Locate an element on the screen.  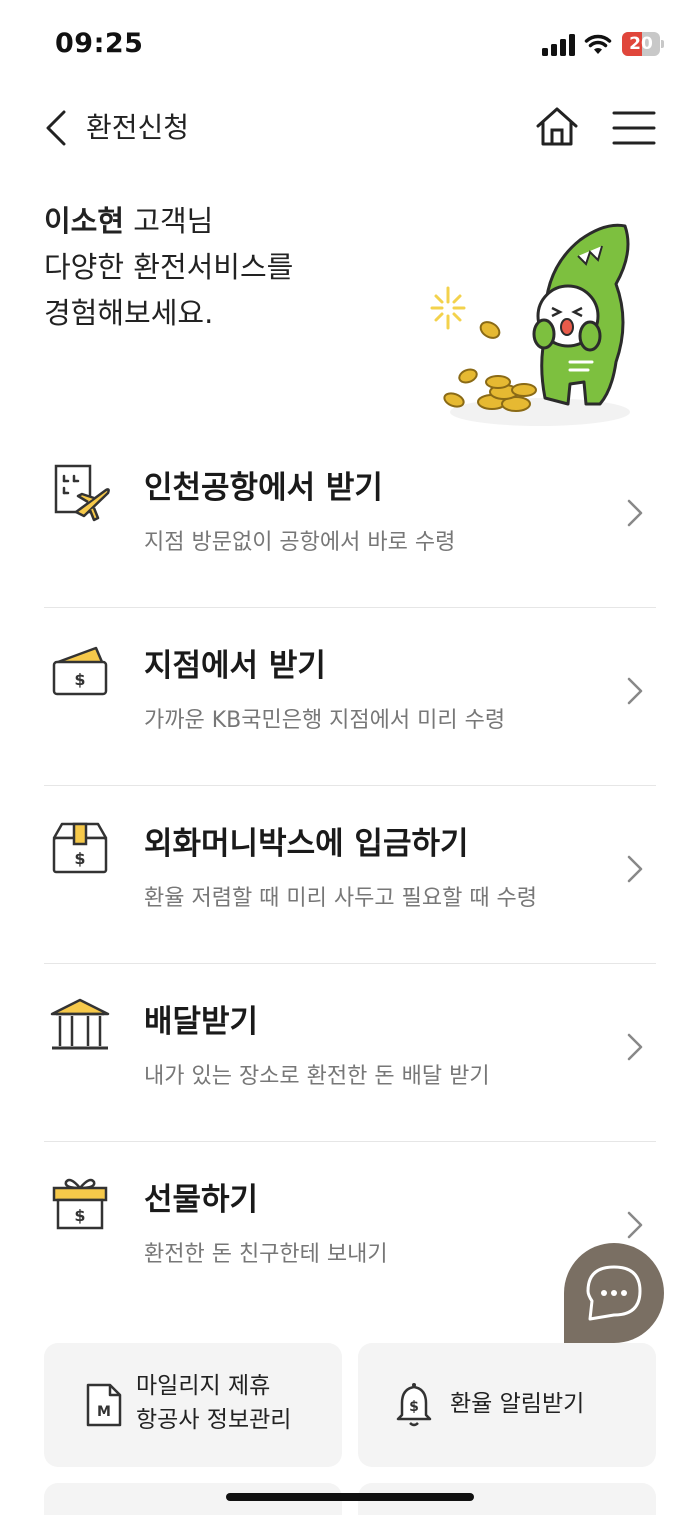
home-icon is located at coordinates (557, 127).